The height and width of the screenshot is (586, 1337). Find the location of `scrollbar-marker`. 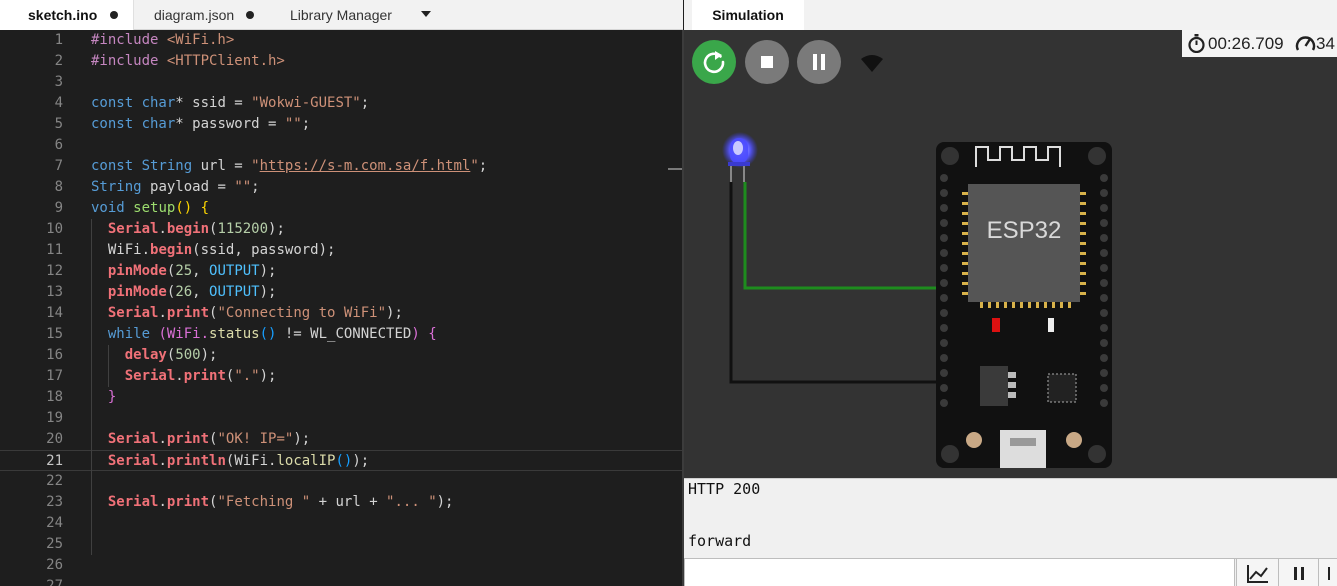

scrollbar-marker is located at coordinates (675, 169).